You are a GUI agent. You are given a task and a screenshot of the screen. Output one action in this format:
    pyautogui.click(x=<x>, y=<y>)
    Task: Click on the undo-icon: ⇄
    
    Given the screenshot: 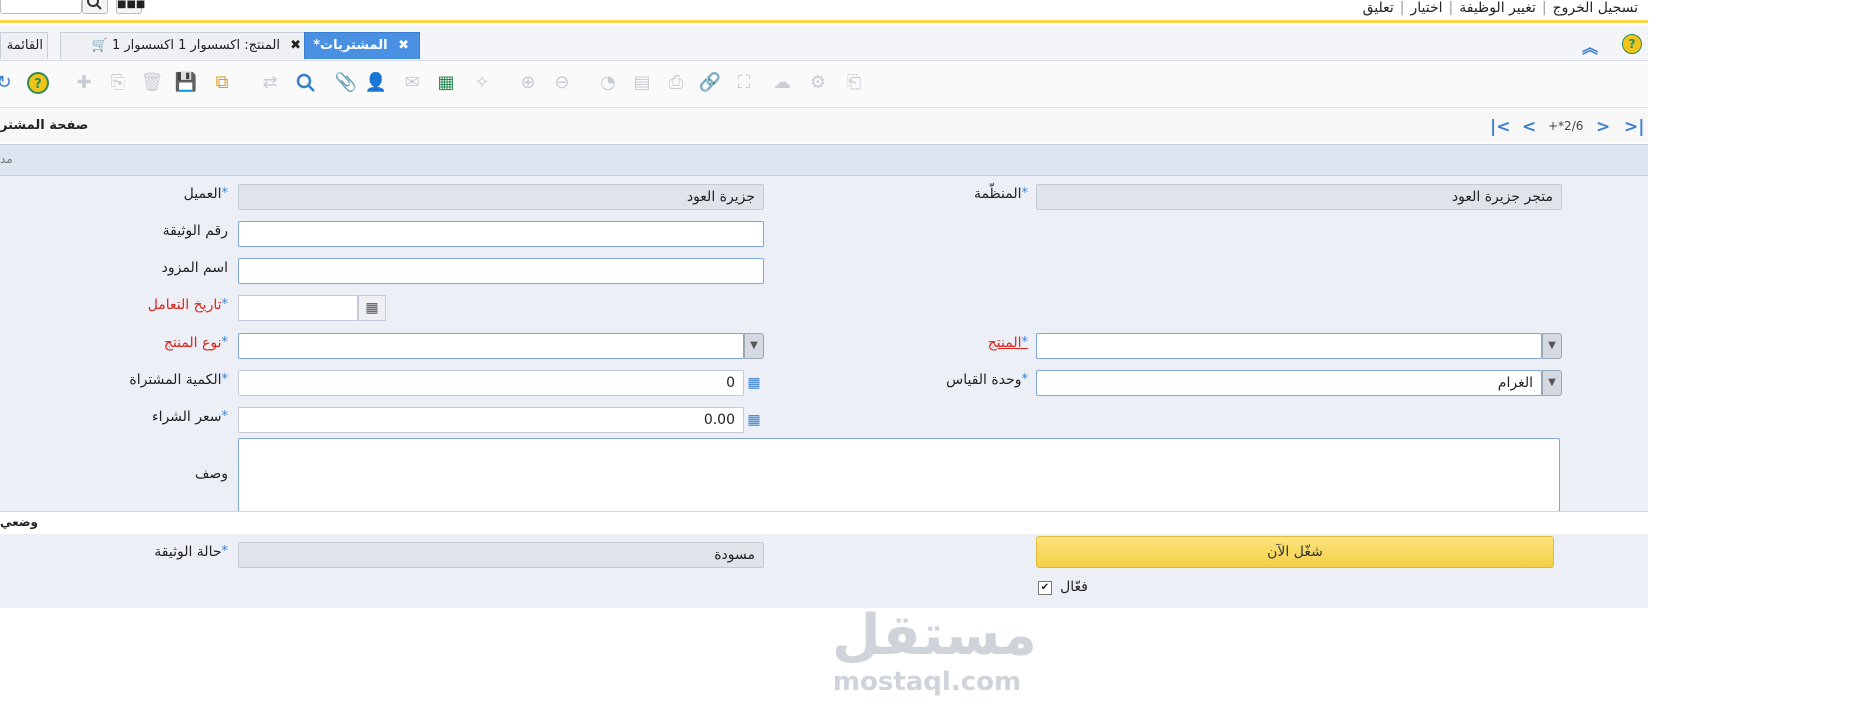 What is the action you would take?
    pyautogui.click(x=270, y=83)
    